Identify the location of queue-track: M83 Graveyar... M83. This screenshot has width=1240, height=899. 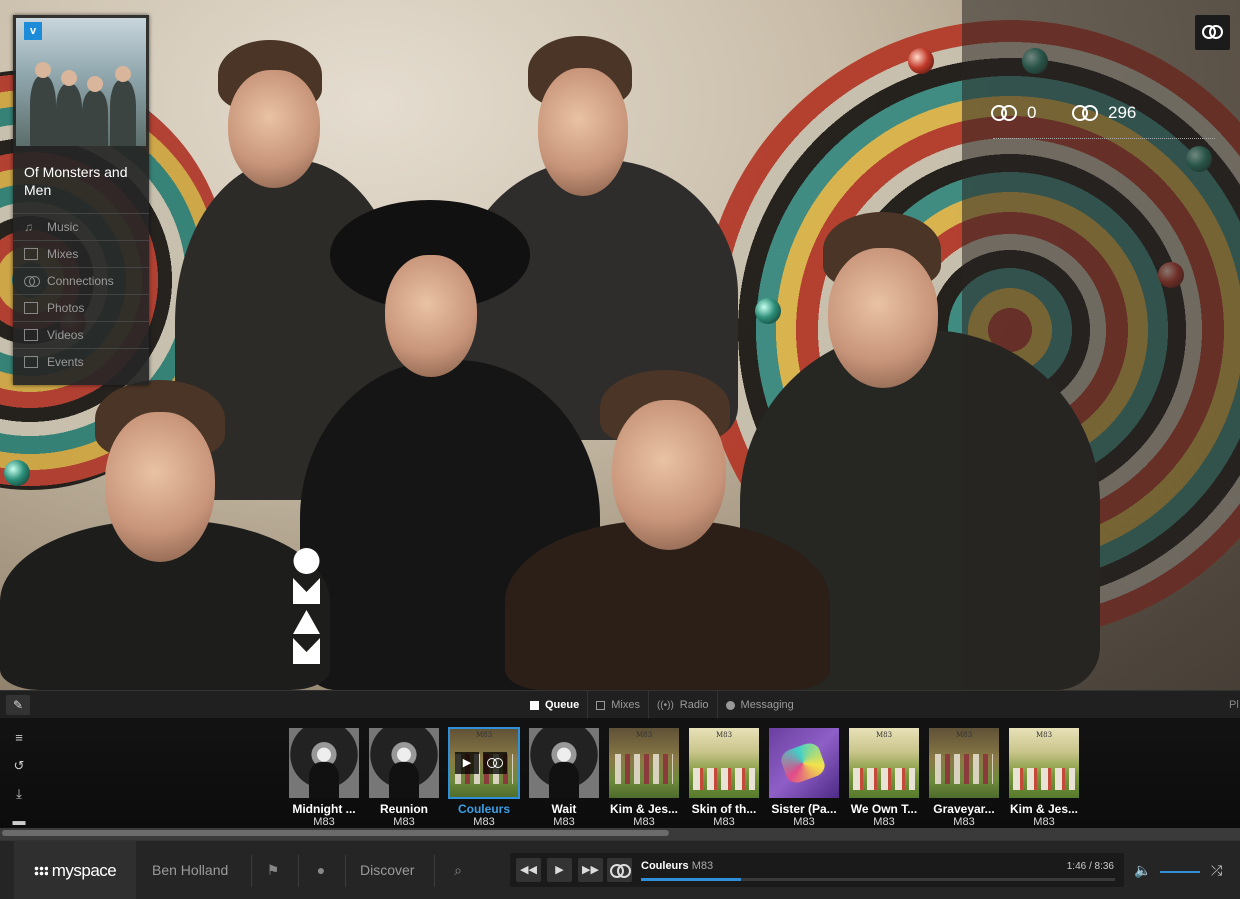
(964, 778).